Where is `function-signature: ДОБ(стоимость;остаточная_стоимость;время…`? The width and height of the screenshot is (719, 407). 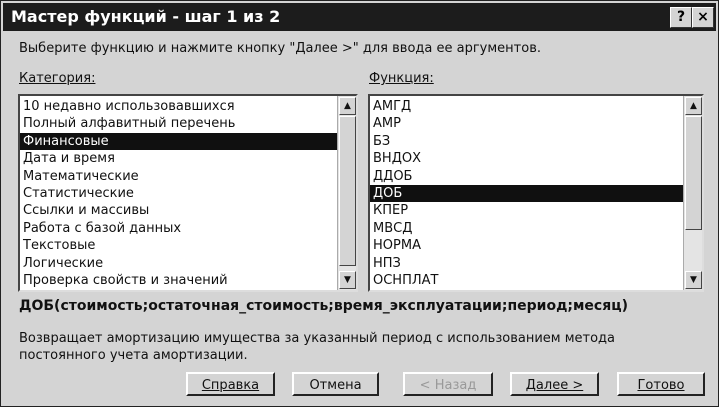
function-signature: ДОБ(стоимость;остаточная_стоимость;время… is located at coordinates (323, 306).